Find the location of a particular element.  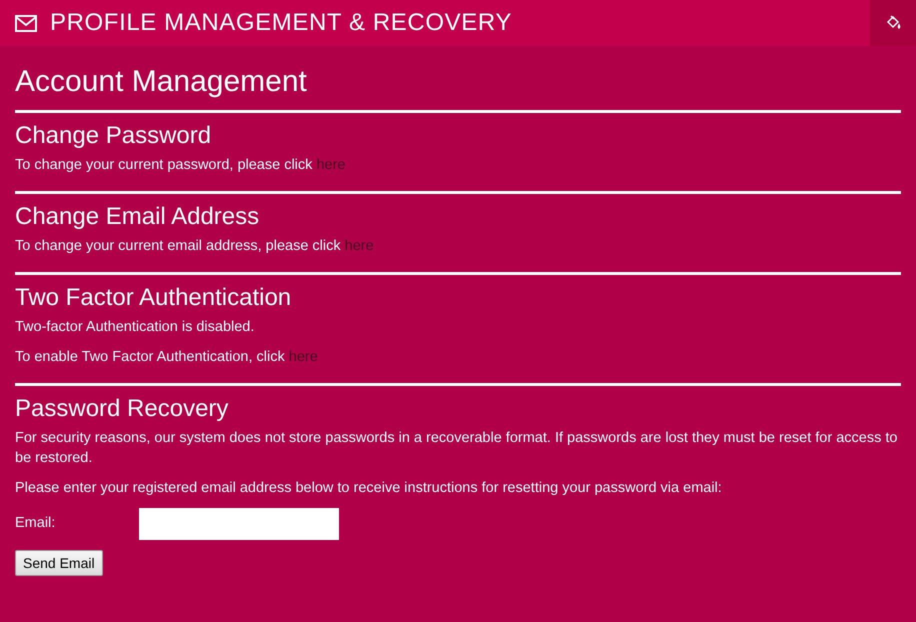

section-title: Change Email Address is located at coordinates (137, 217).